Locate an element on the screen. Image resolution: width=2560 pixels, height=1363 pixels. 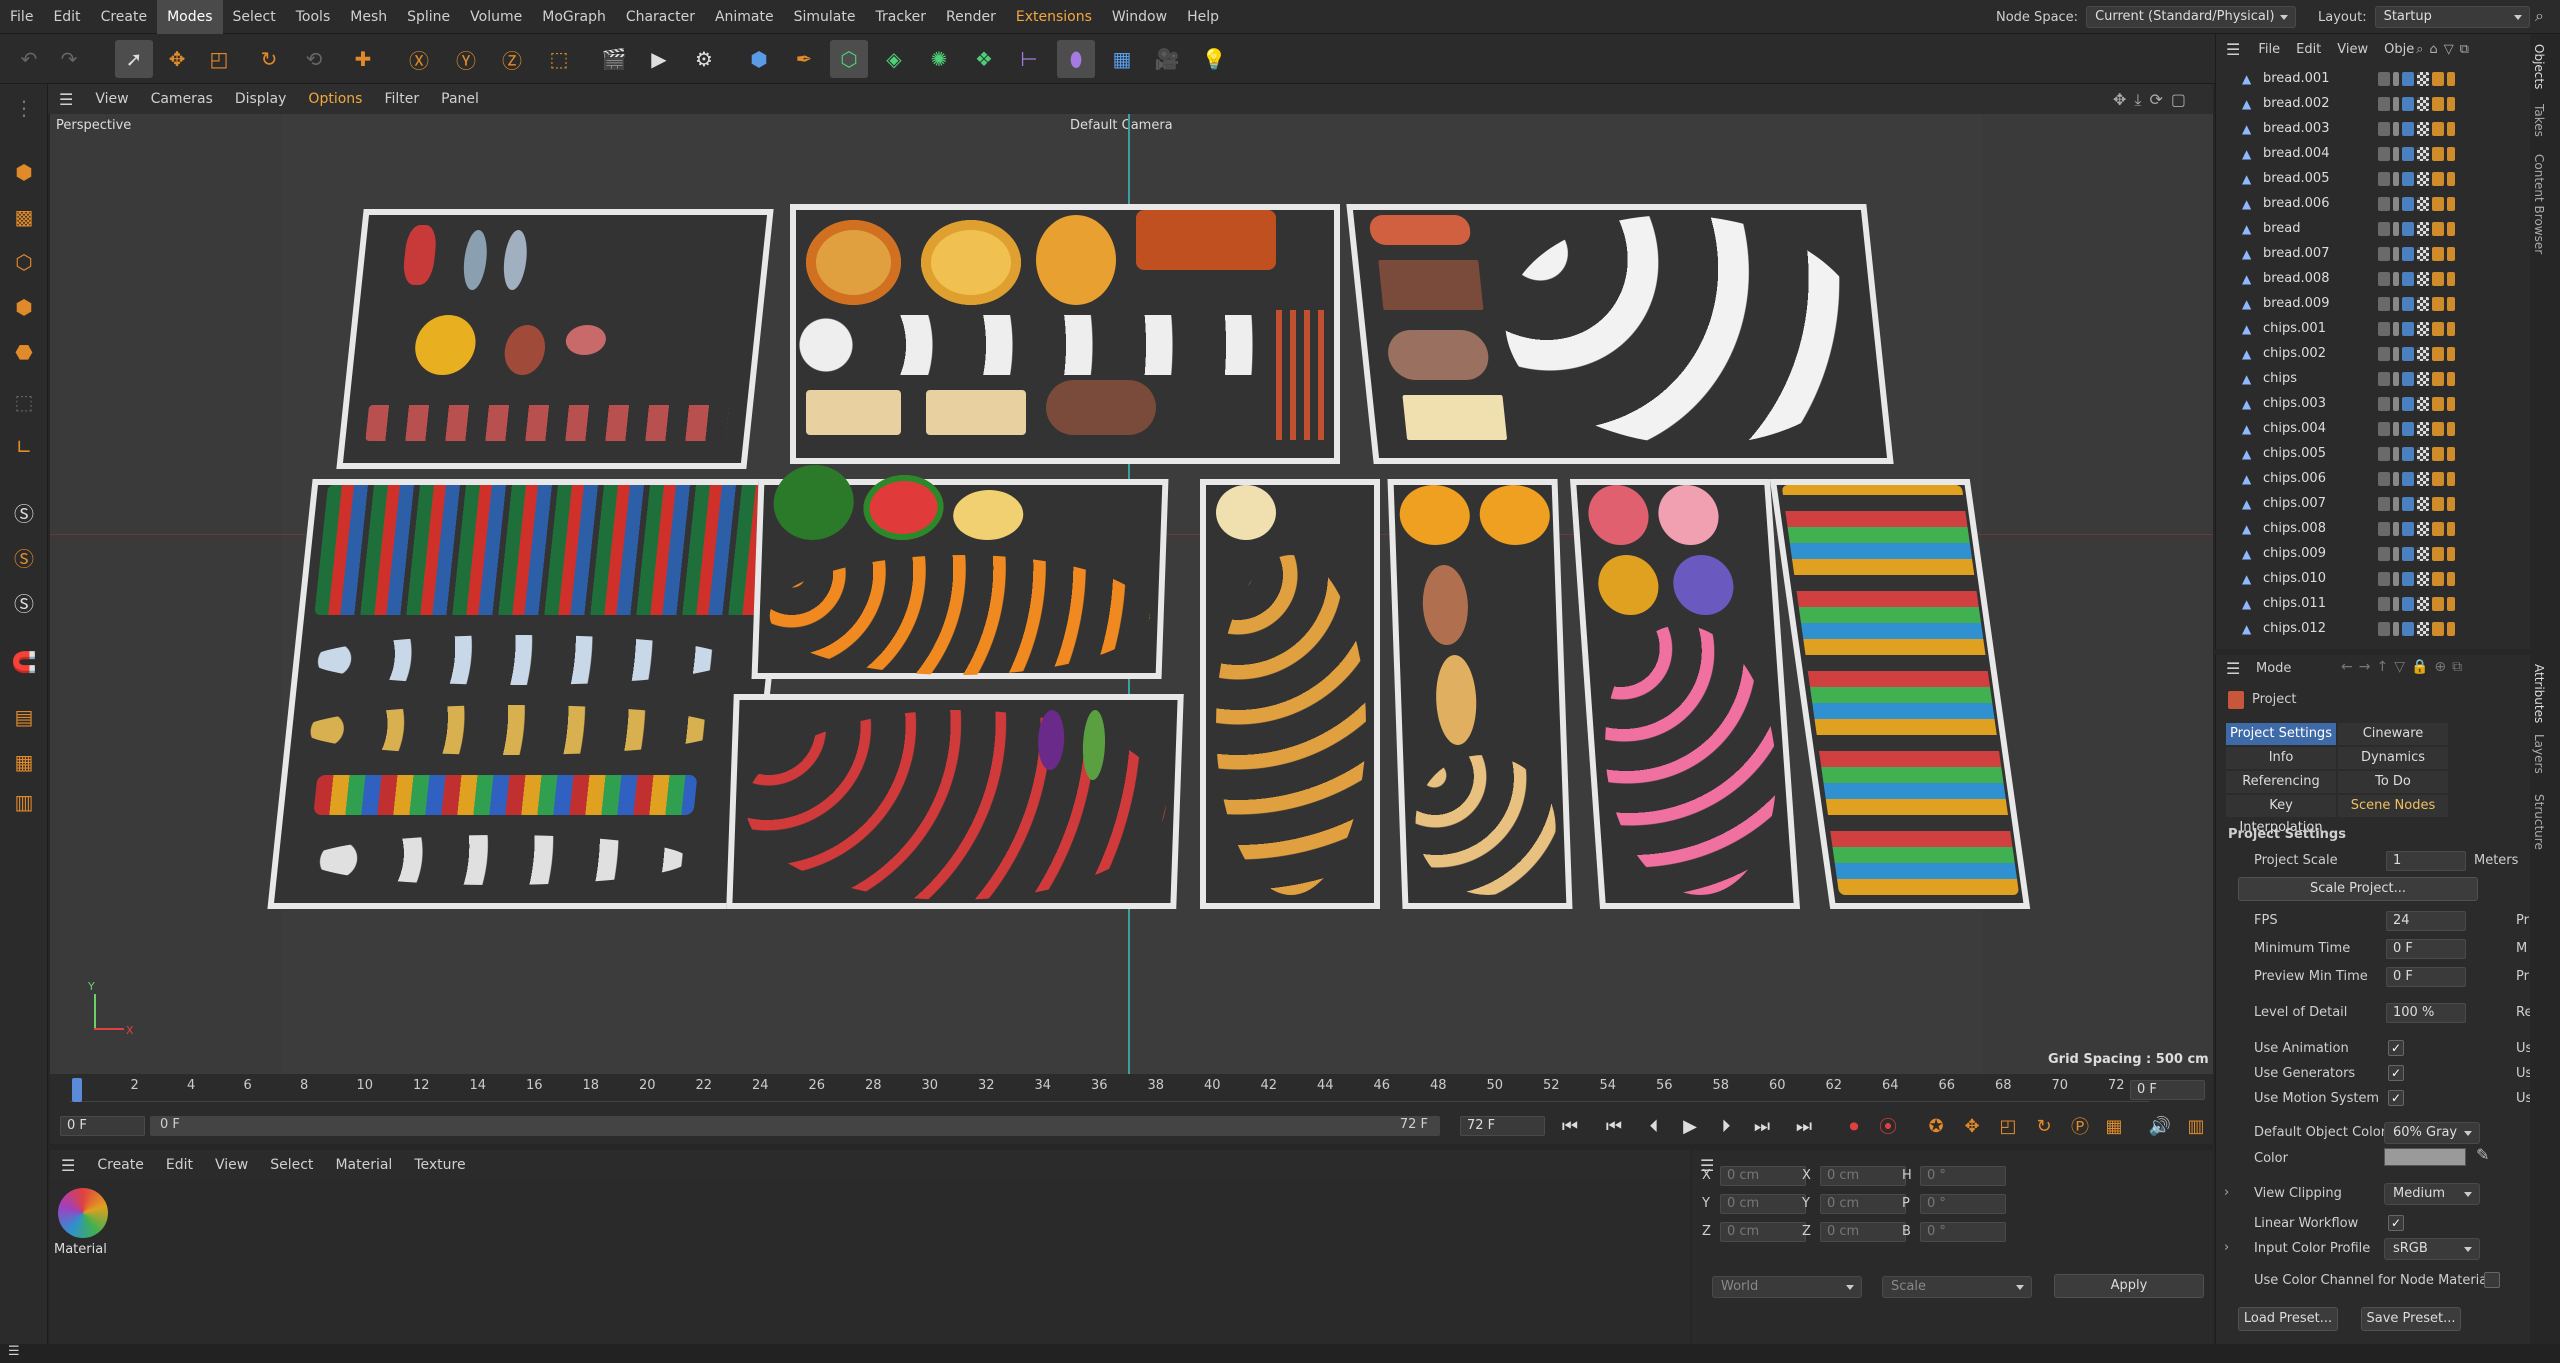
lock-workplane-icon: ▥ is located at coordinates (24, 802).